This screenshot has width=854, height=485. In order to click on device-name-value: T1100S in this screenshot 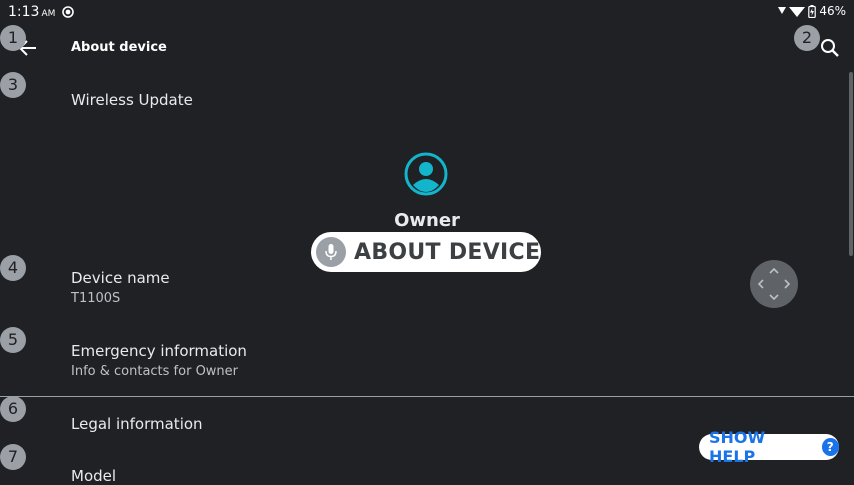, I will do `click(96, 298)`.